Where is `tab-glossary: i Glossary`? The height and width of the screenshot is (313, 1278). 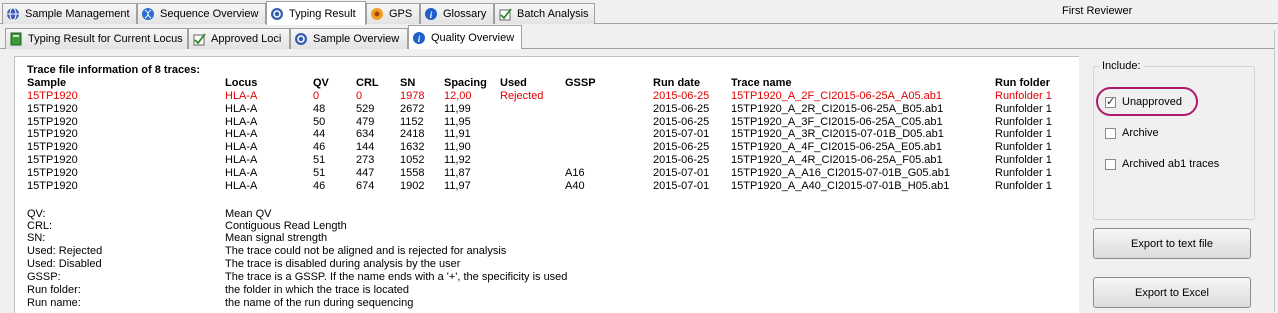
tab-glossary: i Glossary is located at coordinates (457, 13).